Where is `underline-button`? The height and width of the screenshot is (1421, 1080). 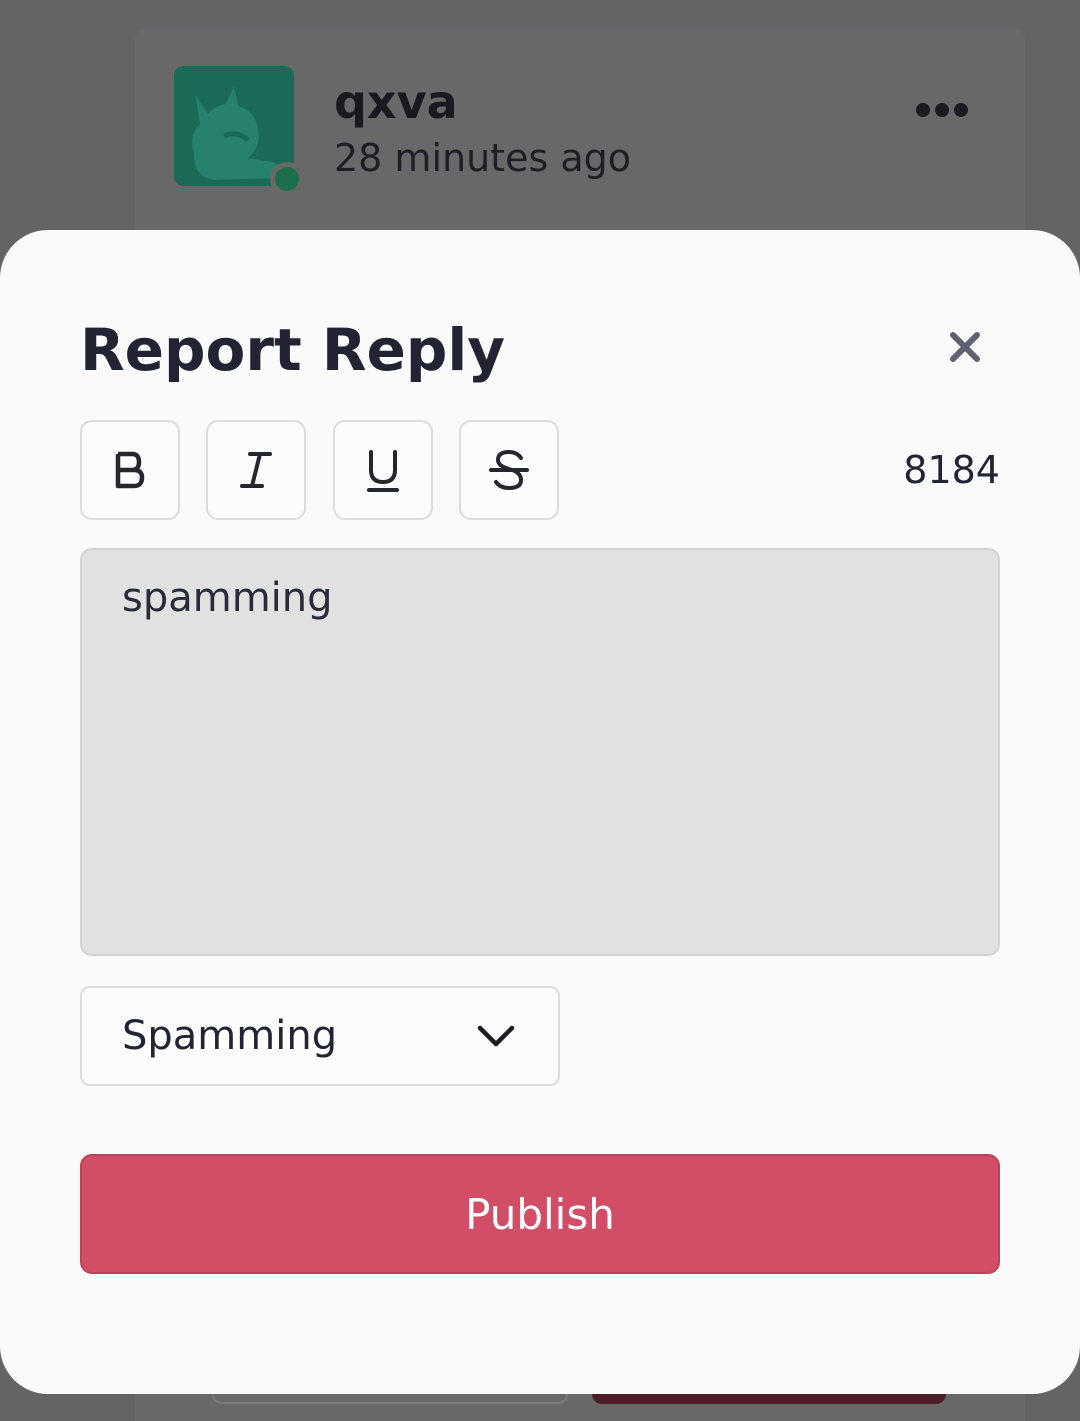 underline-button is located at coordinates (383, 470).